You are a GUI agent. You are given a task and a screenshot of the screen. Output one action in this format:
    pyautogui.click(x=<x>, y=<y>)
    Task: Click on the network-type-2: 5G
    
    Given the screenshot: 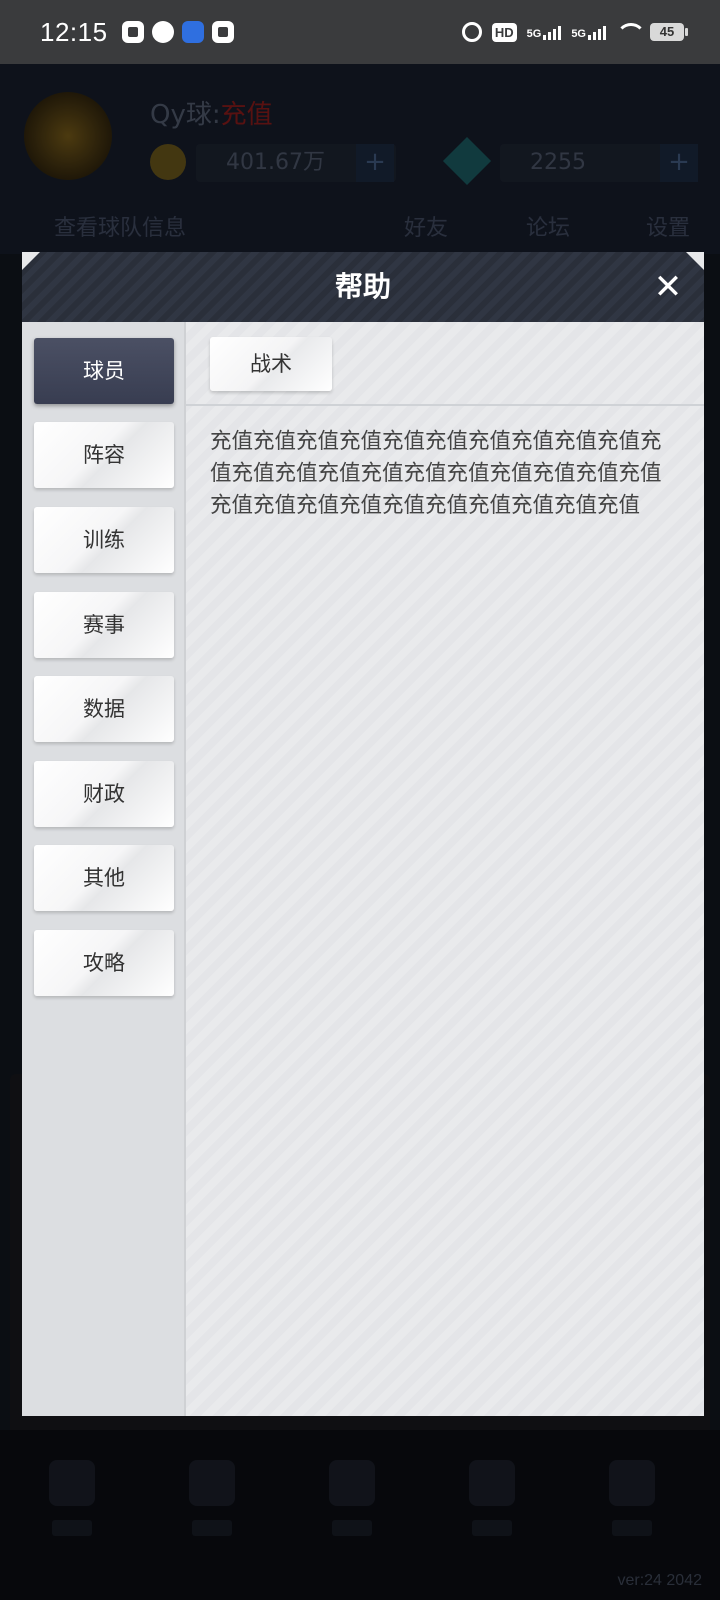 What is the action you would take?
    pyautogui.click(x=578, y=34)
    